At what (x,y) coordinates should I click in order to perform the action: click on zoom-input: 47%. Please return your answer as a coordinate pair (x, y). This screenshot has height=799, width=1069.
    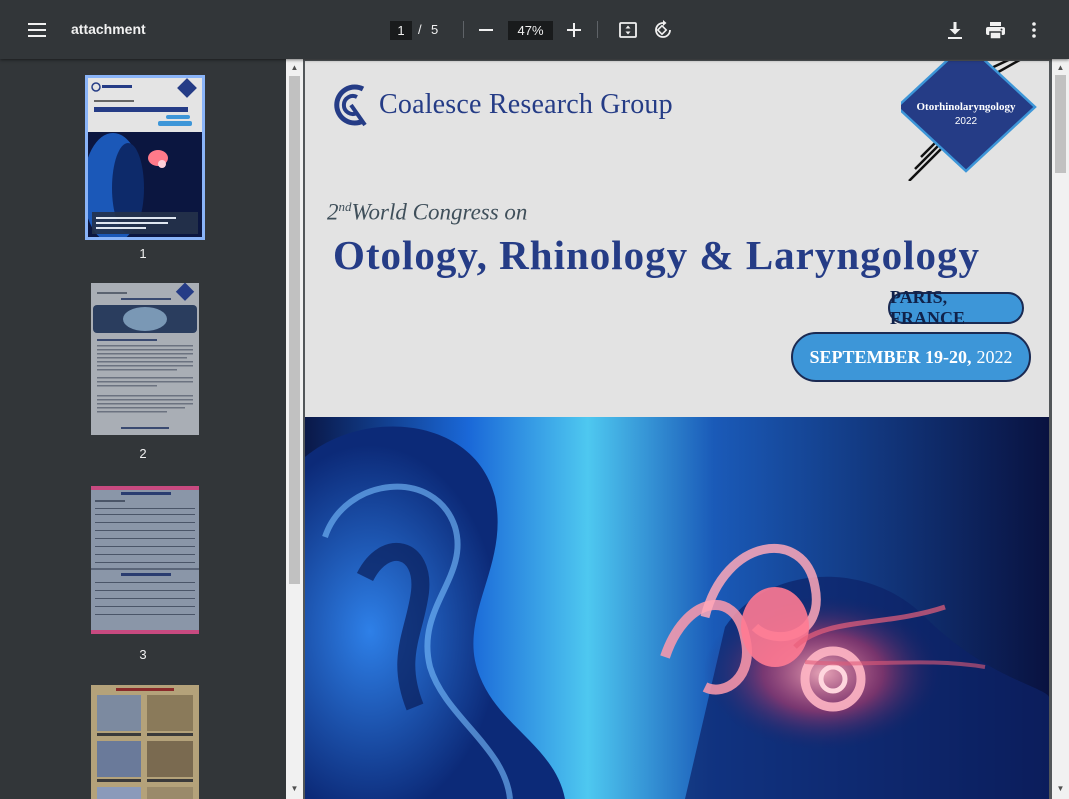
    Looking at the image, I should click on (530, 30).